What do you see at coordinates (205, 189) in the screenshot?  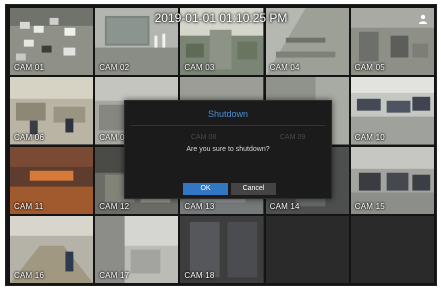 I see `ok-button: OK` at bounding box center [205, 189].